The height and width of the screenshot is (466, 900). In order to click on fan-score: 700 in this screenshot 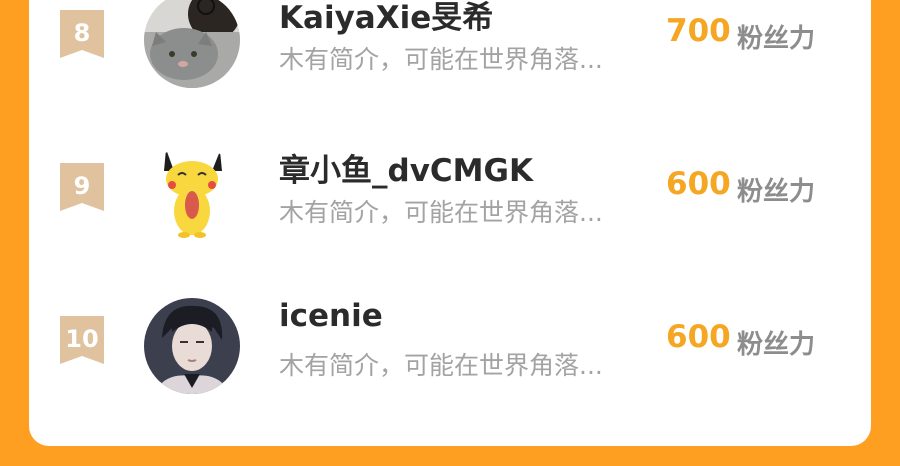, I will do `click(698, 31)`.